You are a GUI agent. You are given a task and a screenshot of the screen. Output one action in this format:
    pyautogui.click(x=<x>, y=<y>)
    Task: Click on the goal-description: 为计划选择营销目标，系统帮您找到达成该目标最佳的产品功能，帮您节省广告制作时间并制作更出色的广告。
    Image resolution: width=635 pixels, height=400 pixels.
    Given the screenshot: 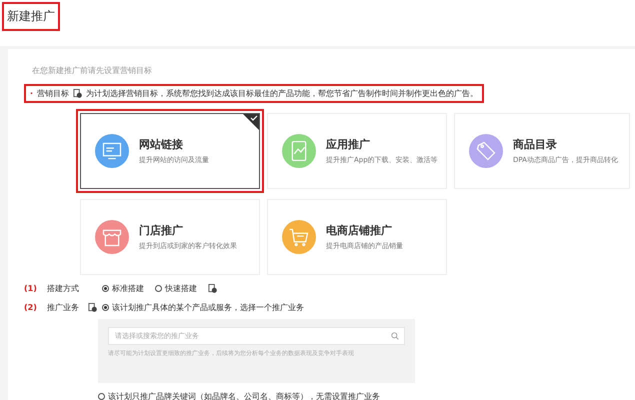 What is the action you would take?
    pyautogui.click(x=282, y=93)
    